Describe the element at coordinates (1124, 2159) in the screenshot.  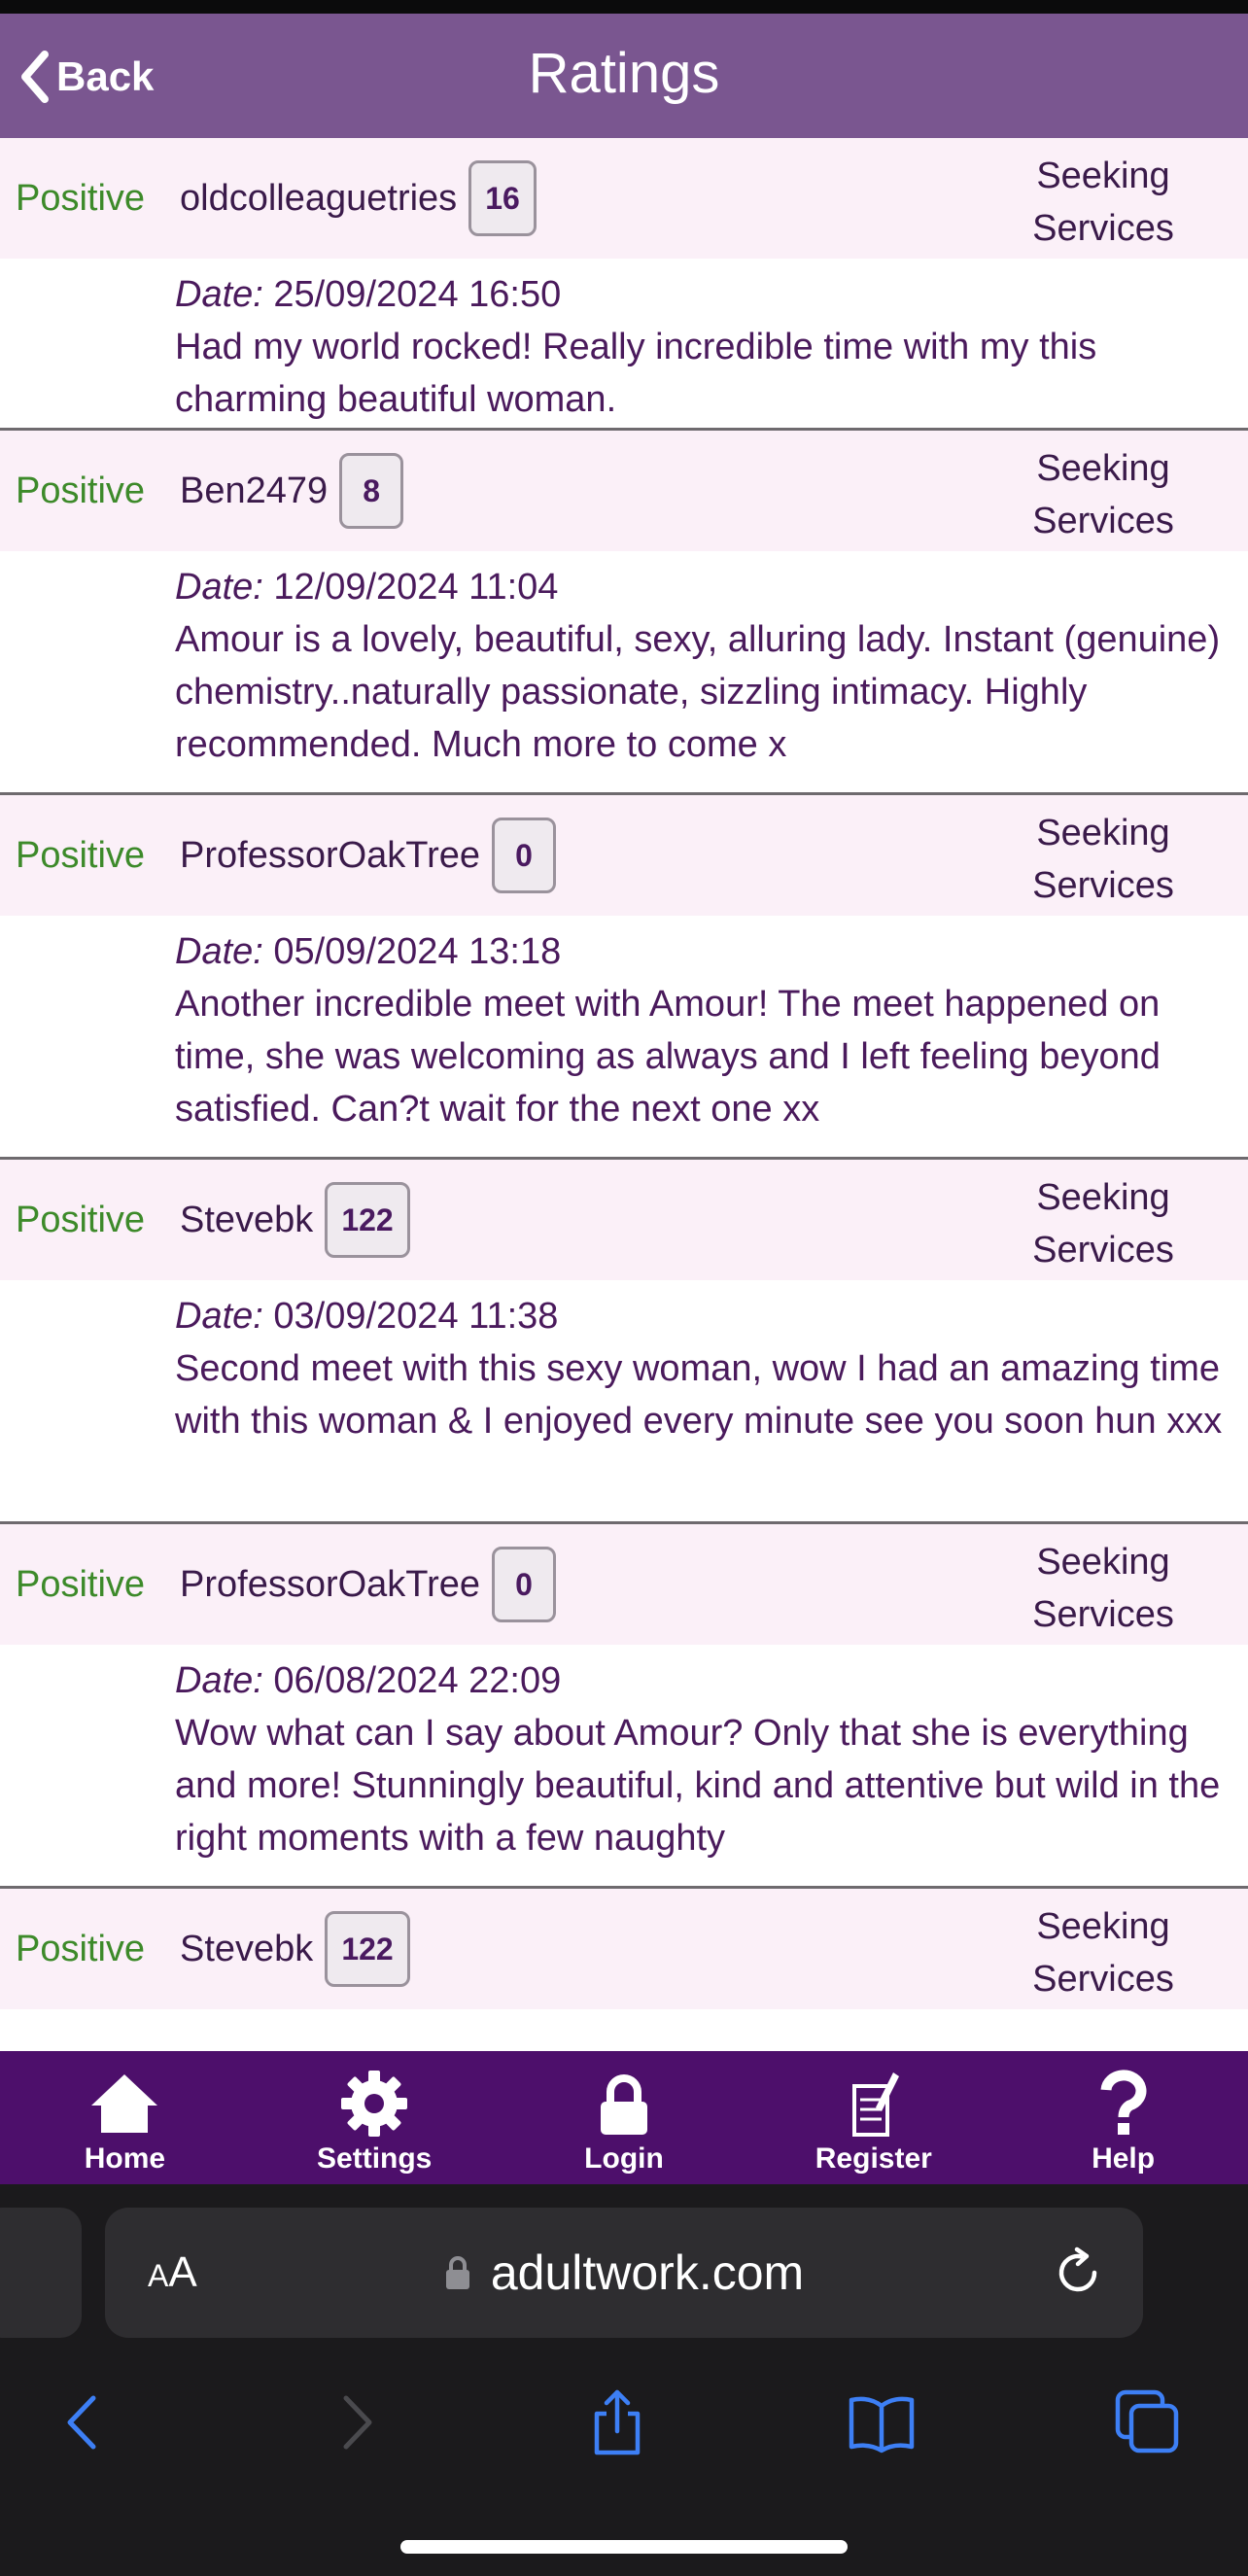
I see `tab-label: Help` at that location.